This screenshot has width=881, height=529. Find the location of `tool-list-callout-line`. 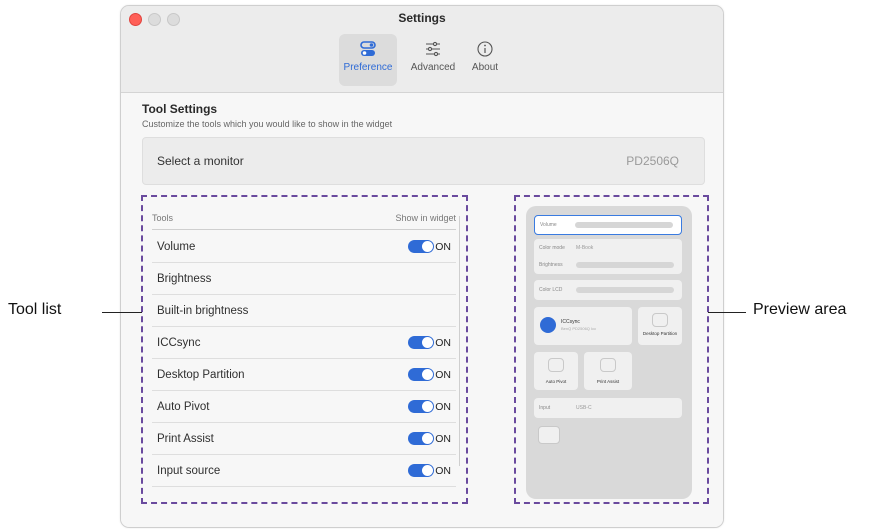

tool-list-callout-line is located at coordinates (122, 312).